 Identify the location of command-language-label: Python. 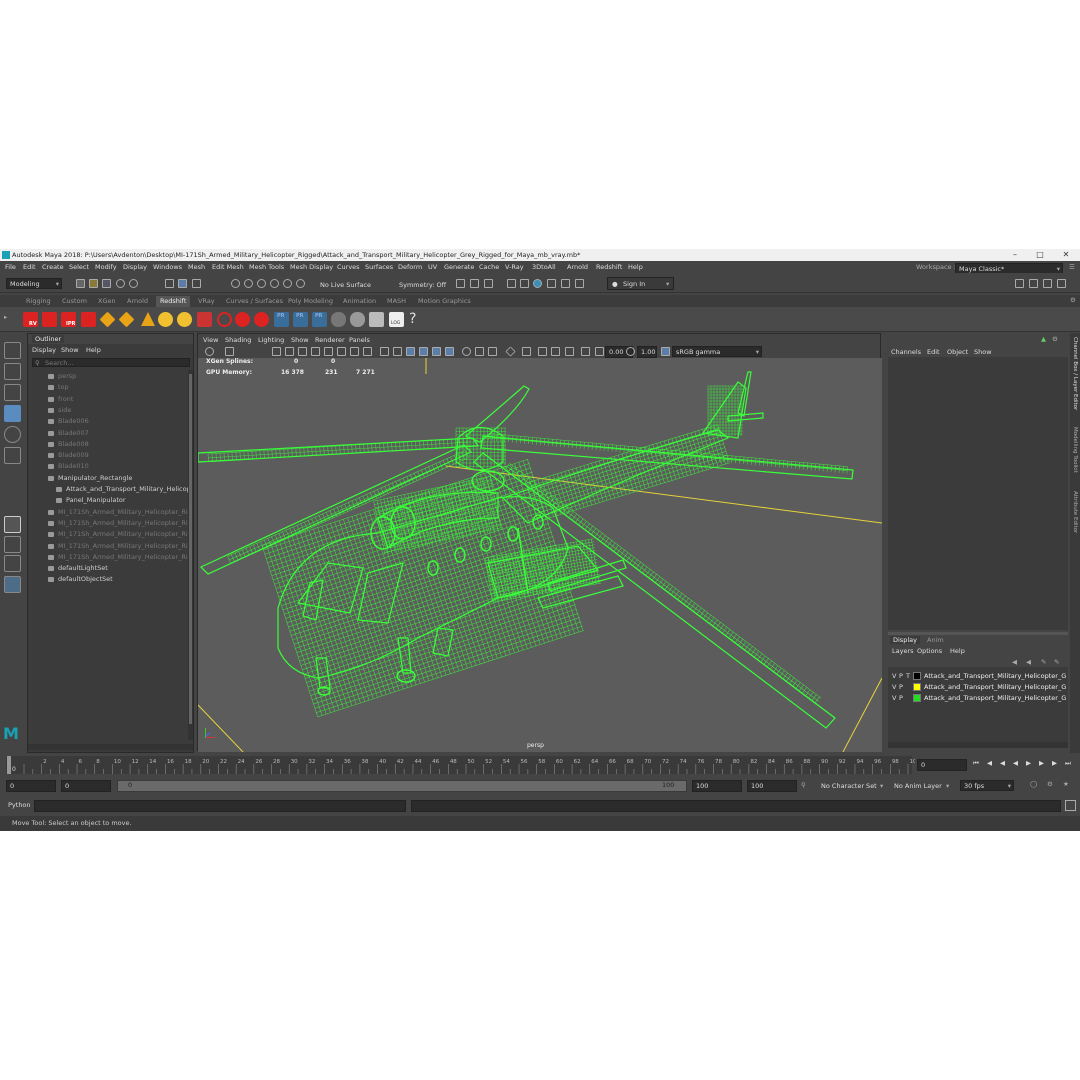
(19, 805).